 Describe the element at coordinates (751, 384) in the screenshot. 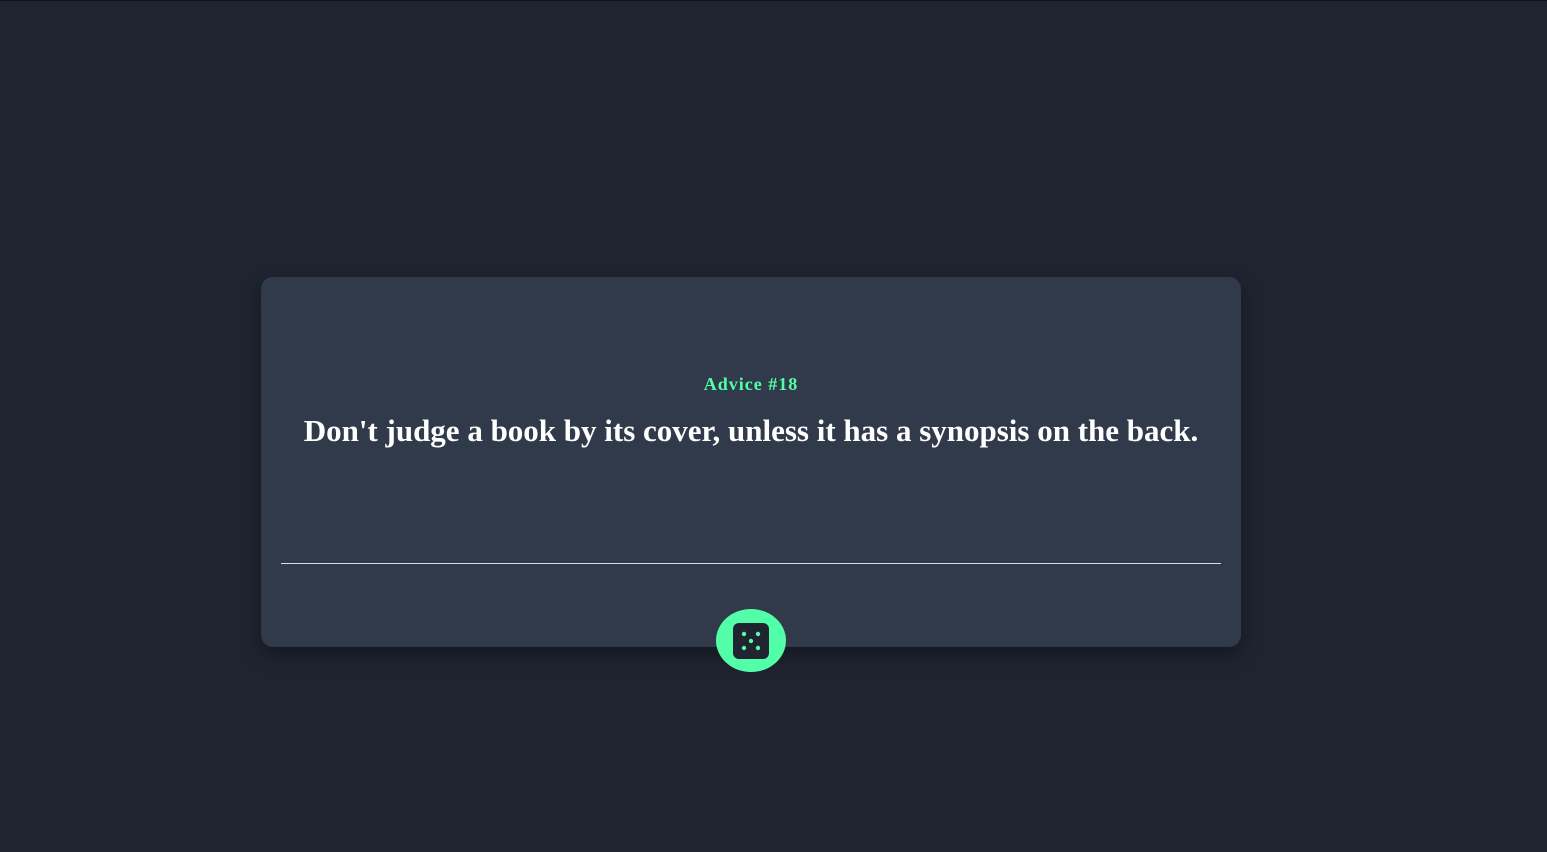

I see `advice-number-label: Advice #18` at that location.